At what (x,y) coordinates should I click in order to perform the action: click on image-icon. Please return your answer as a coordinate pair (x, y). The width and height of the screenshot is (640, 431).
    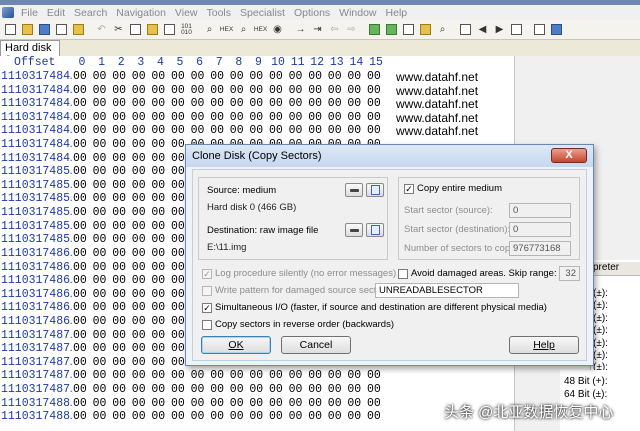
    Looking at the image, I should click on (425, 30).